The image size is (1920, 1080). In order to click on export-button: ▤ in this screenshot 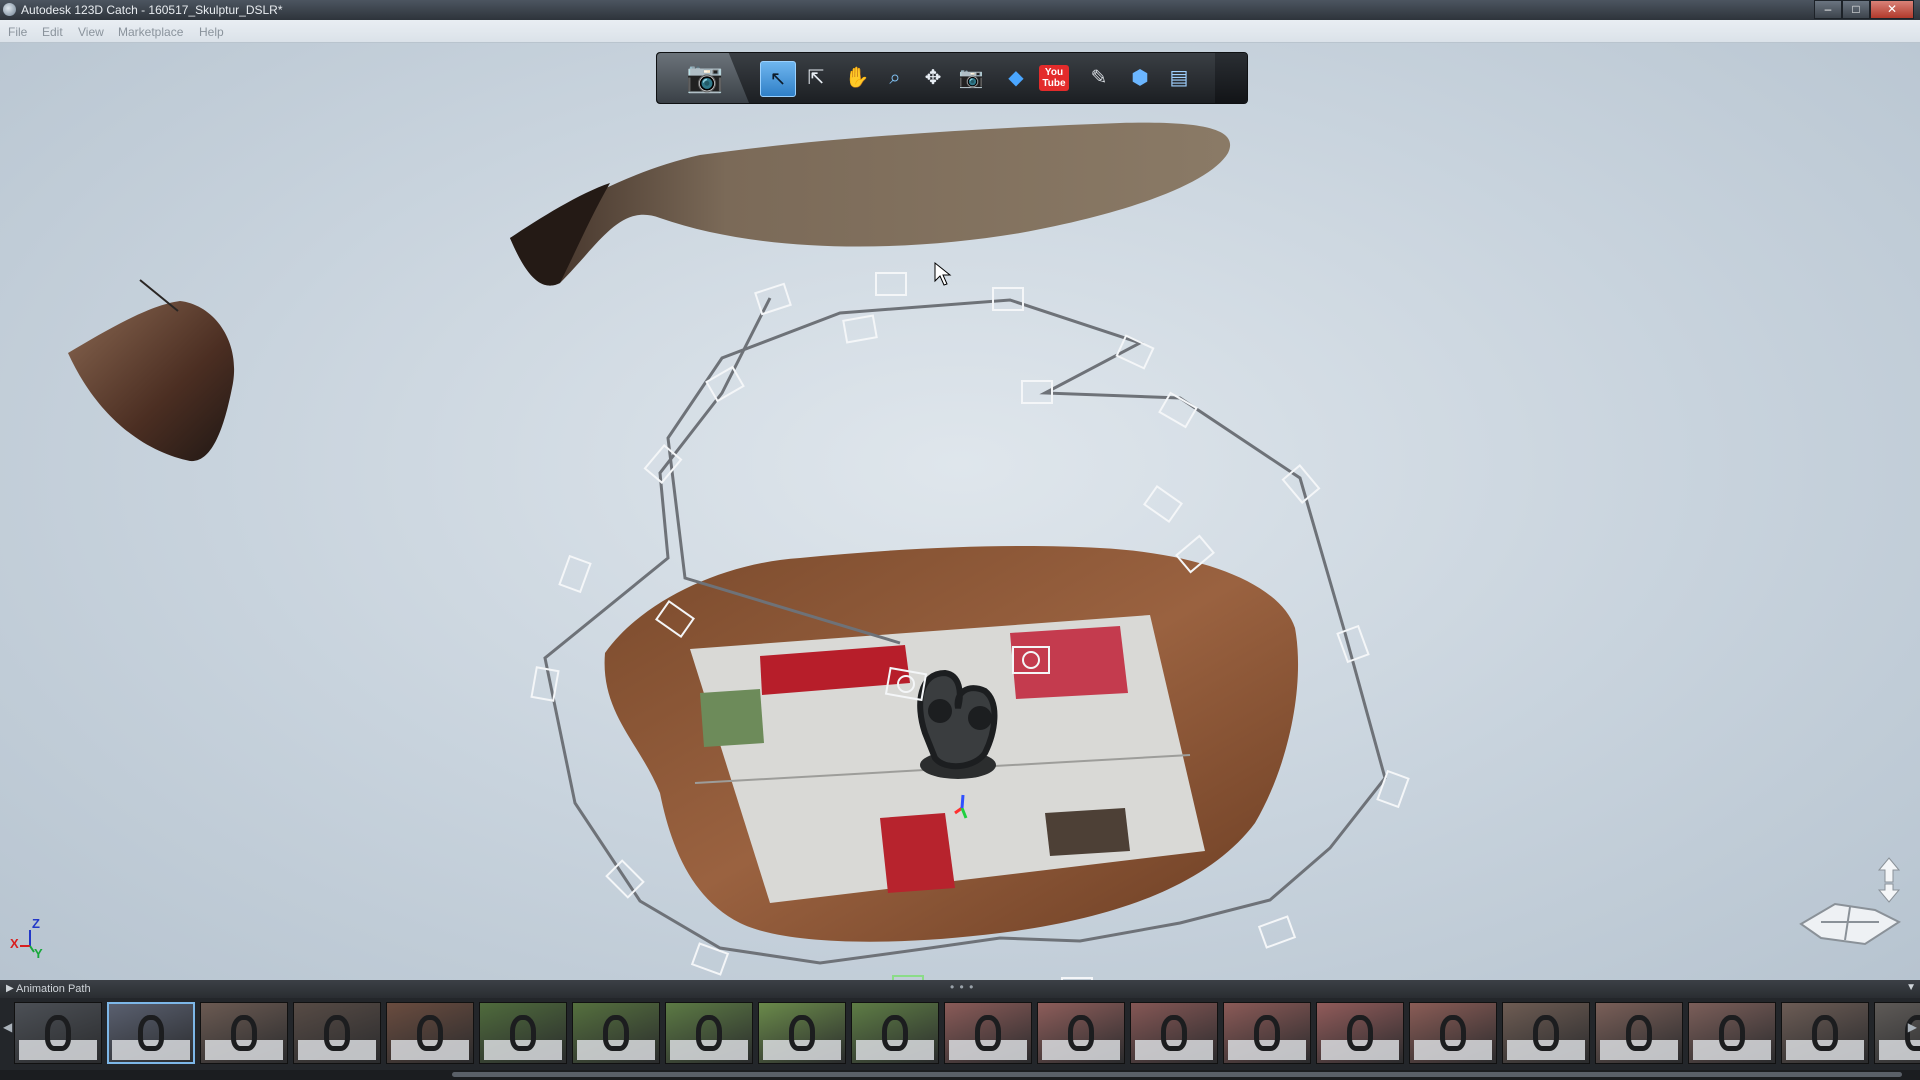, I will do `click(1179, 78)`.